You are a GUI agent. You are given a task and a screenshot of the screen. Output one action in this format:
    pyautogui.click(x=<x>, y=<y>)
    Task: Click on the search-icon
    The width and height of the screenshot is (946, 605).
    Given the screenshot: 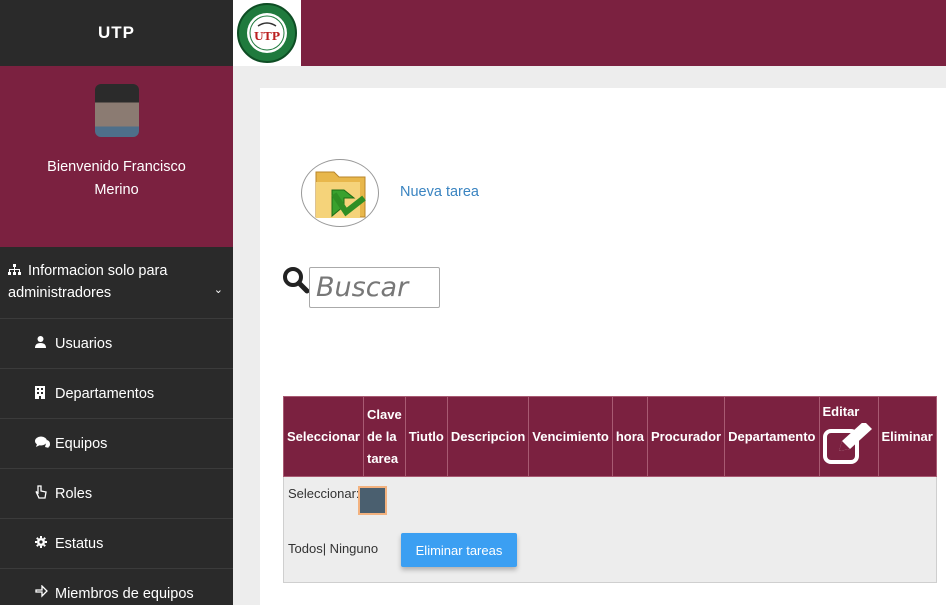 What is the action you would take?
    pyautogui.click(x=296, y=282)
    